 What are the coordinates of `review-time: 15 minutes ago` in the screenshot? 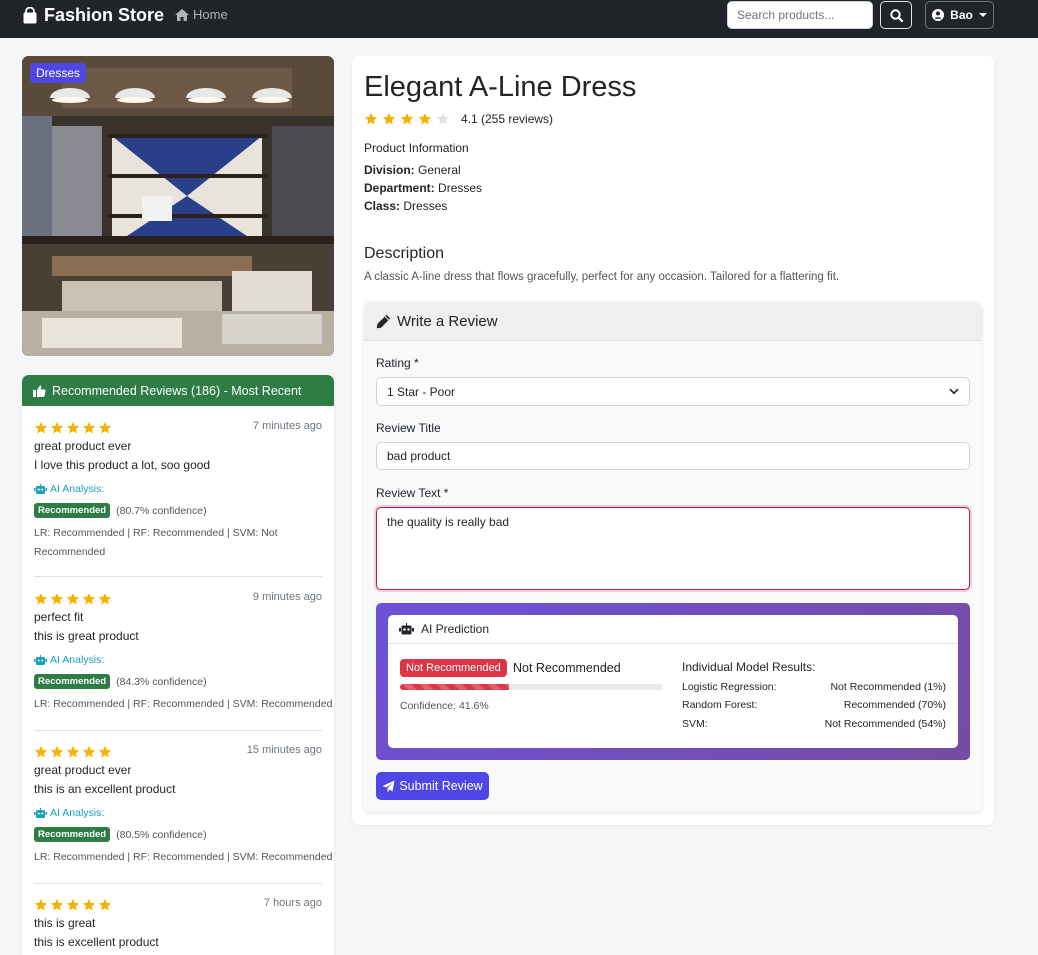 It's located at (284, 750).